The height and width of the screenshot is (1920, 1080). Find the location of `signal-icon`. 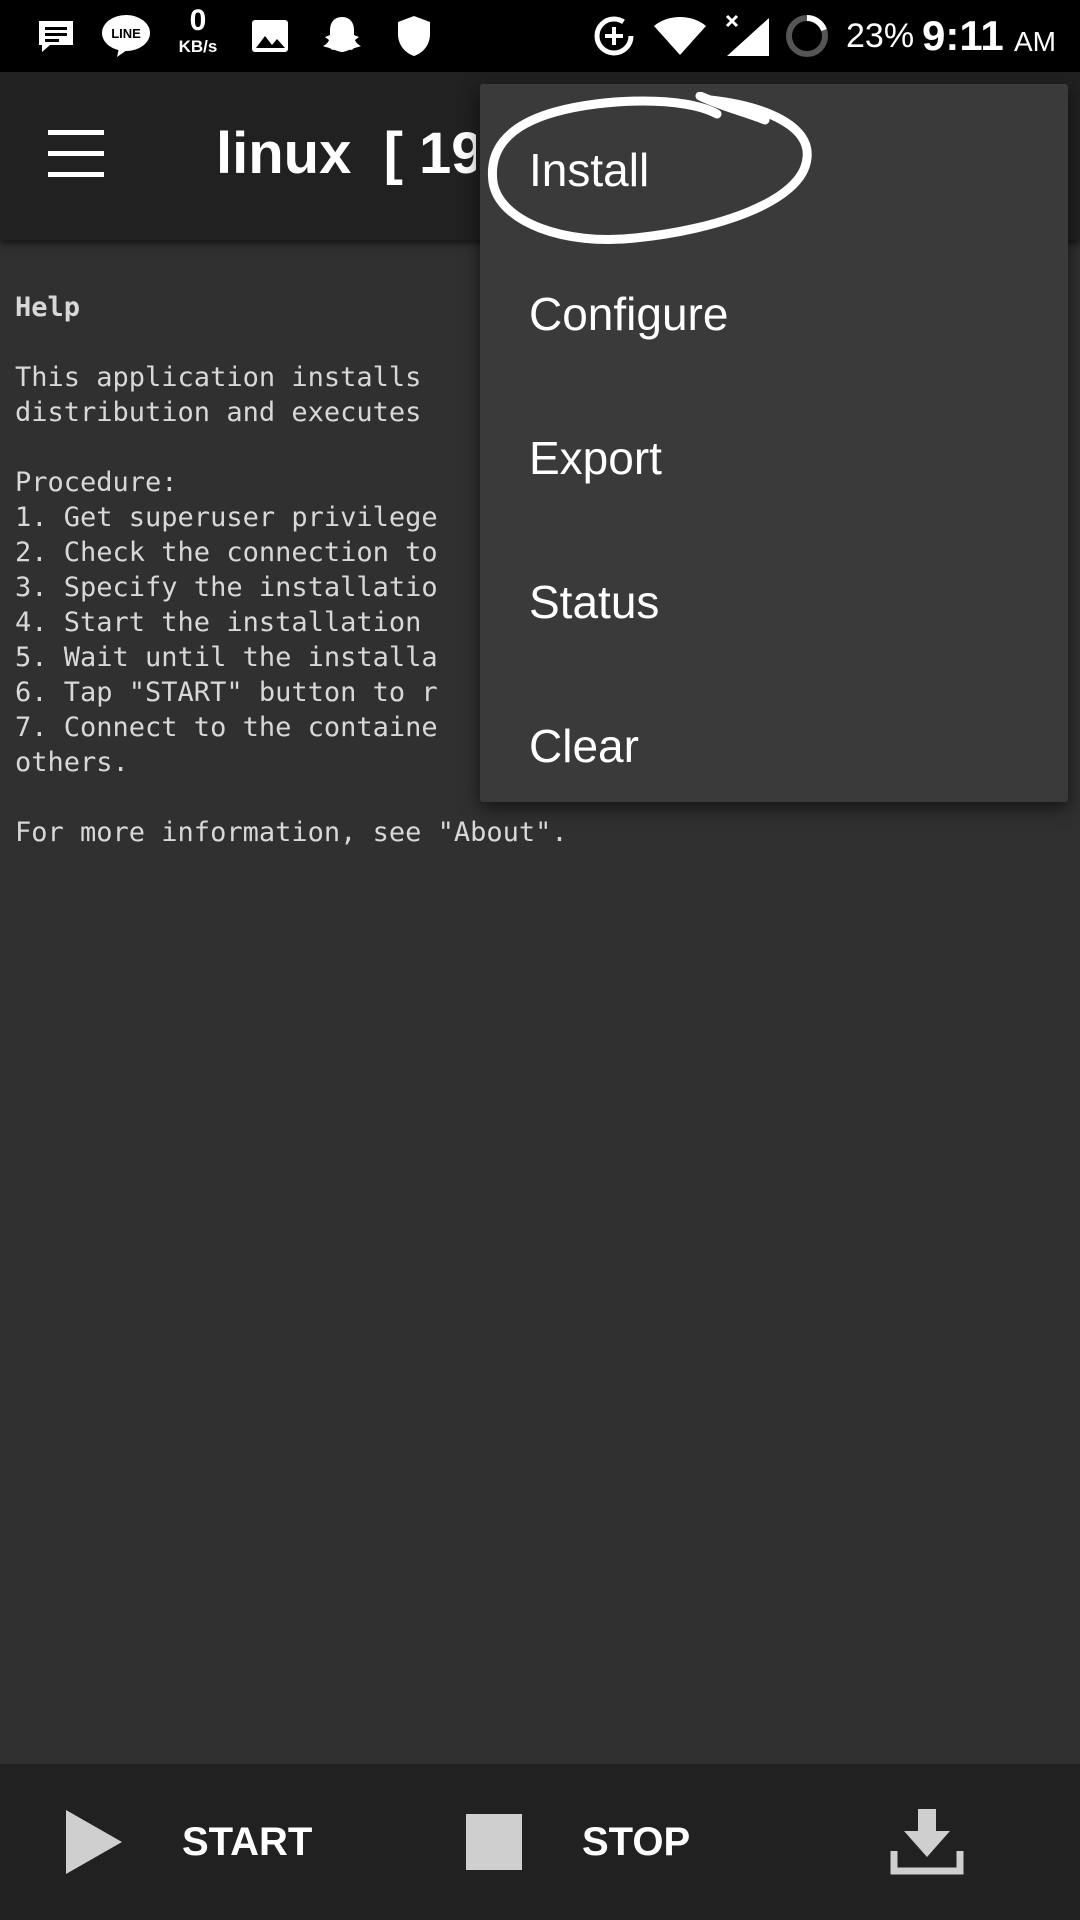

signal-icon is located at coordinates (747, 36).